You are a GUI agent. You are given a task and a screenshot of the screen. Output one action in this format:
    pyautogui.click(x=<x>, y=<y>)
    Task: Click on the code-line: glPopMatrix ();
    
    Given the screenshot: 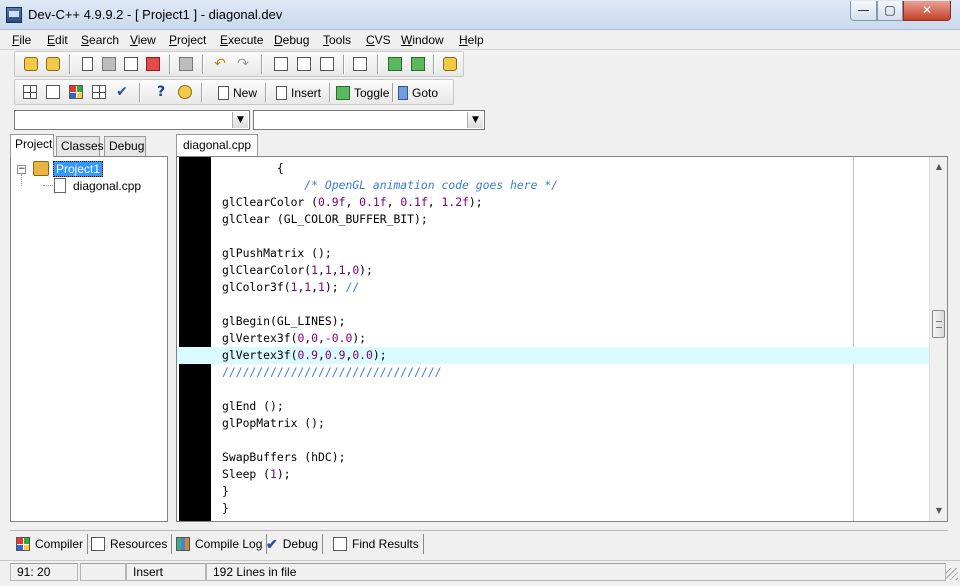 What is the action you would take?
    pyautogui.click(x=576, y=423)
    